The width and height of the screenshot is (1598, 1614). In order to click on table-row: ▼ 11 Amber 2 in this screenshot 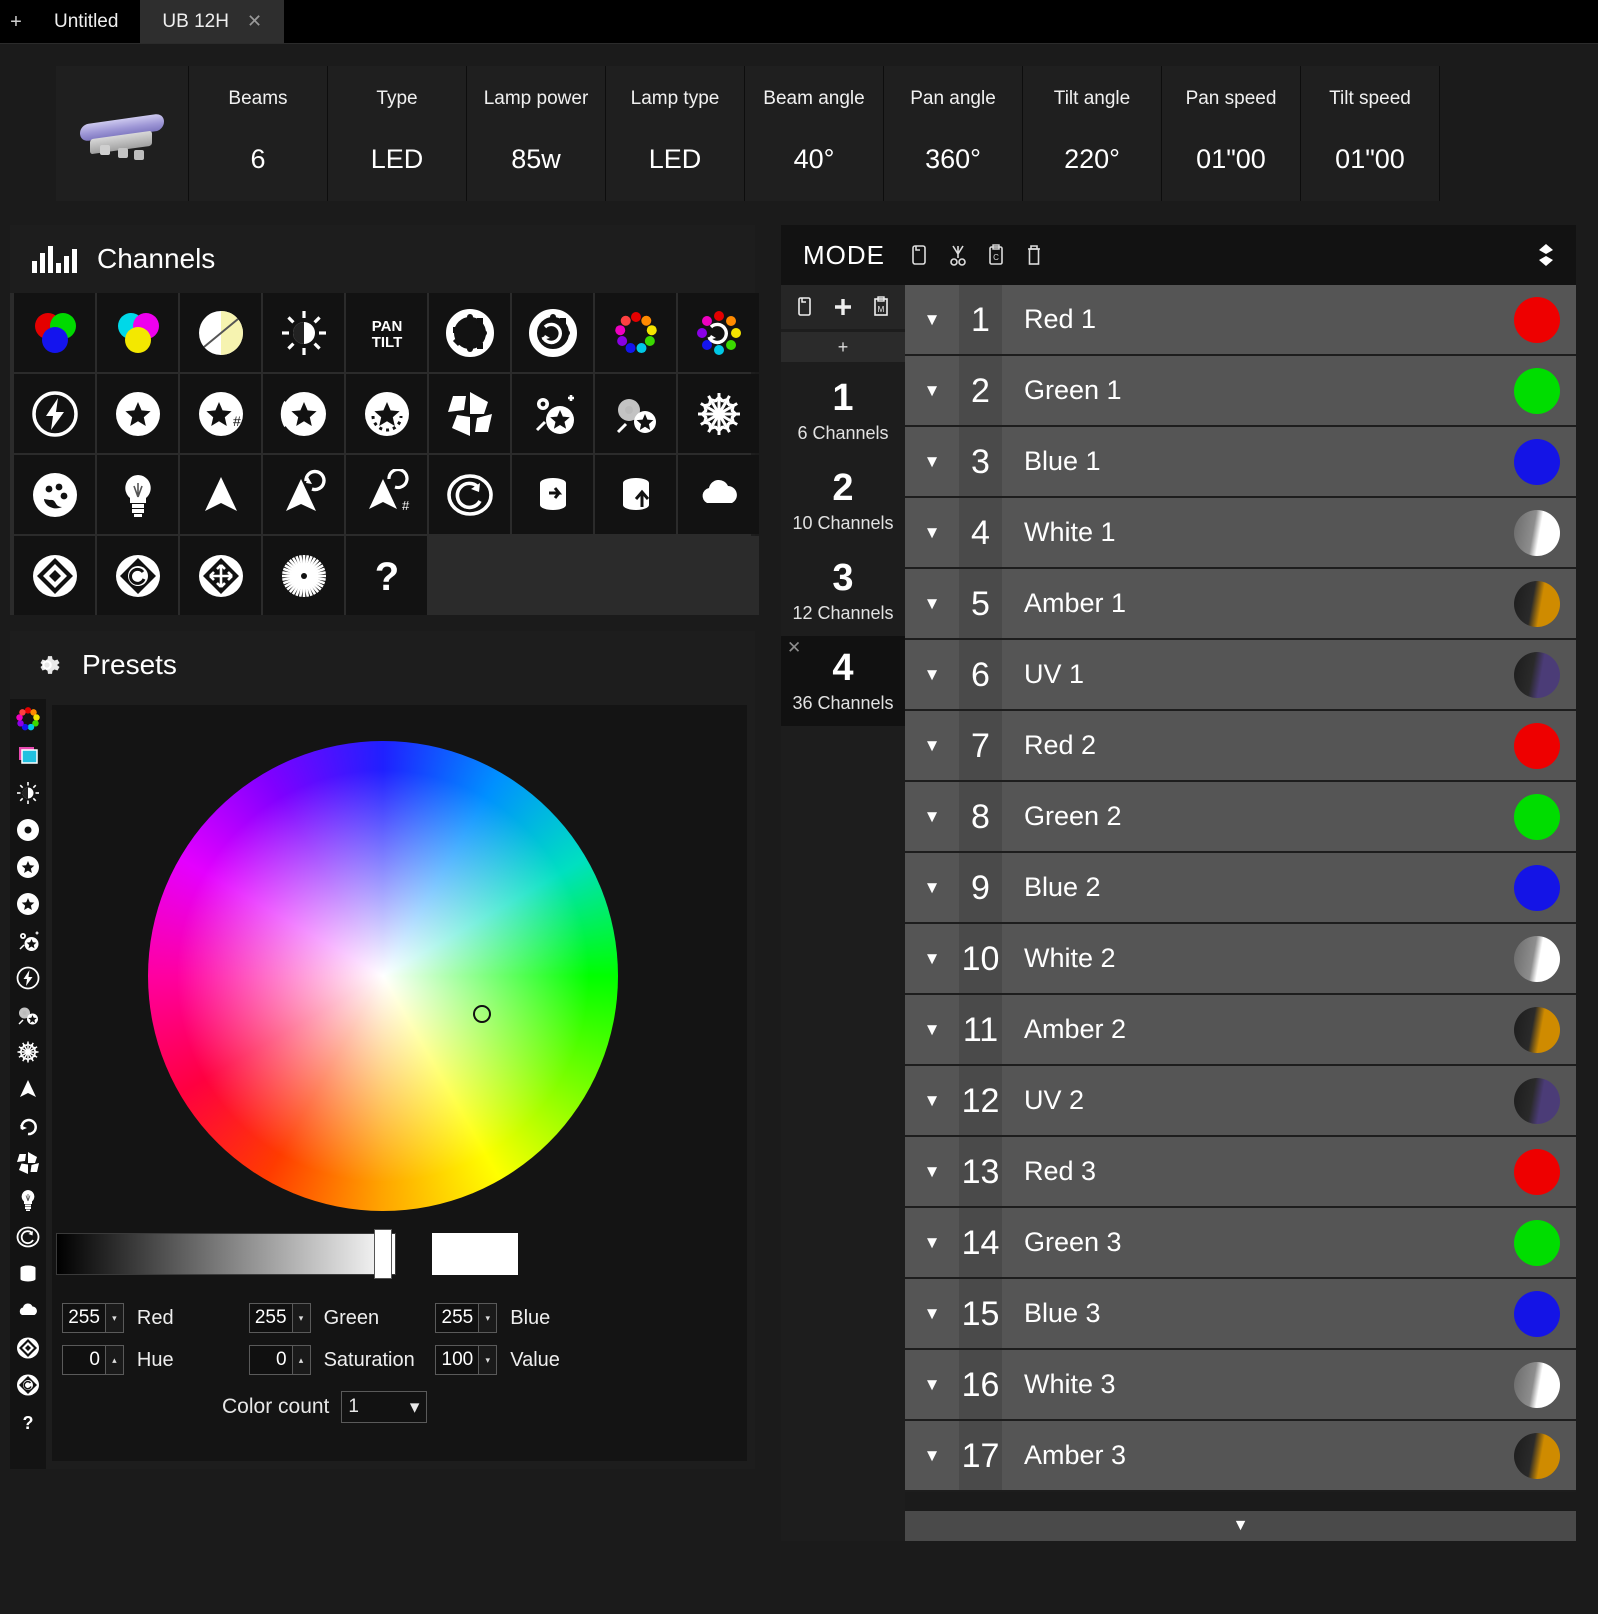, I will do `click(1240, 1030)`.